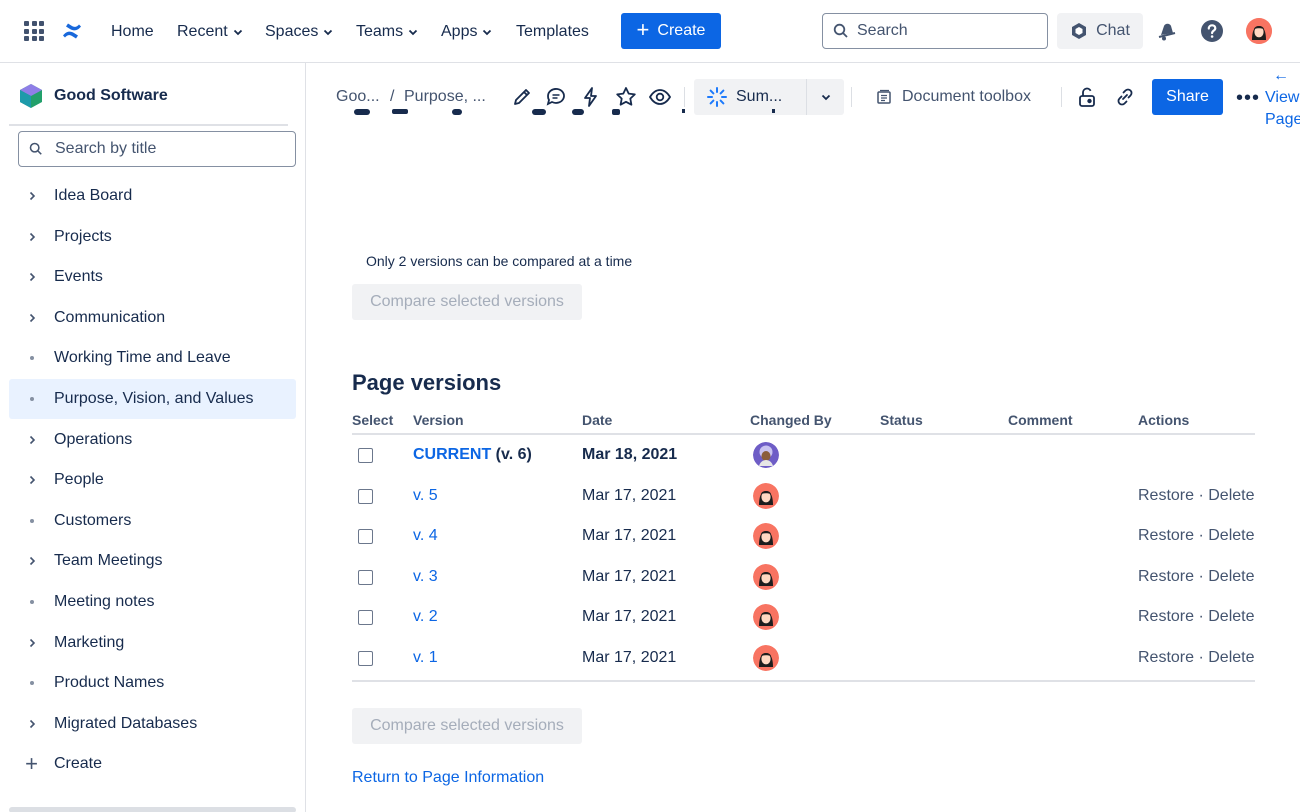  I want to click on sidebar-item-idea-board: Idea Board, so click(152, 196).